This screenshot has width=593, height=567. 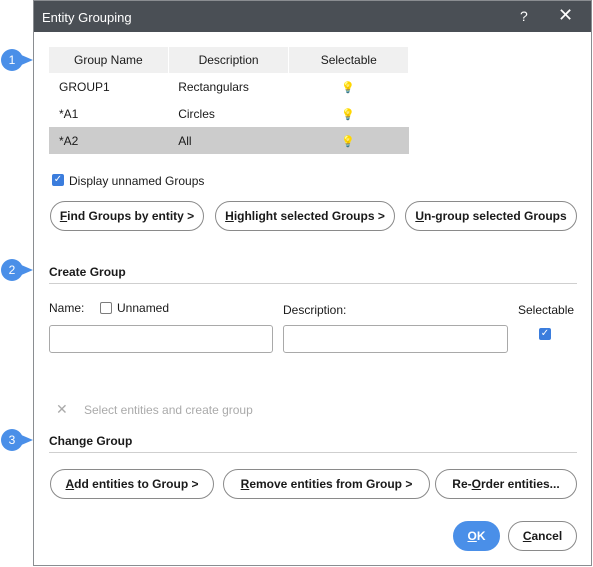 What do you see at coordinates (305, 216) in the screenshot?
I see `highlight-groups-button: Highlight selected Groups >` at bounding box center [305, 216].